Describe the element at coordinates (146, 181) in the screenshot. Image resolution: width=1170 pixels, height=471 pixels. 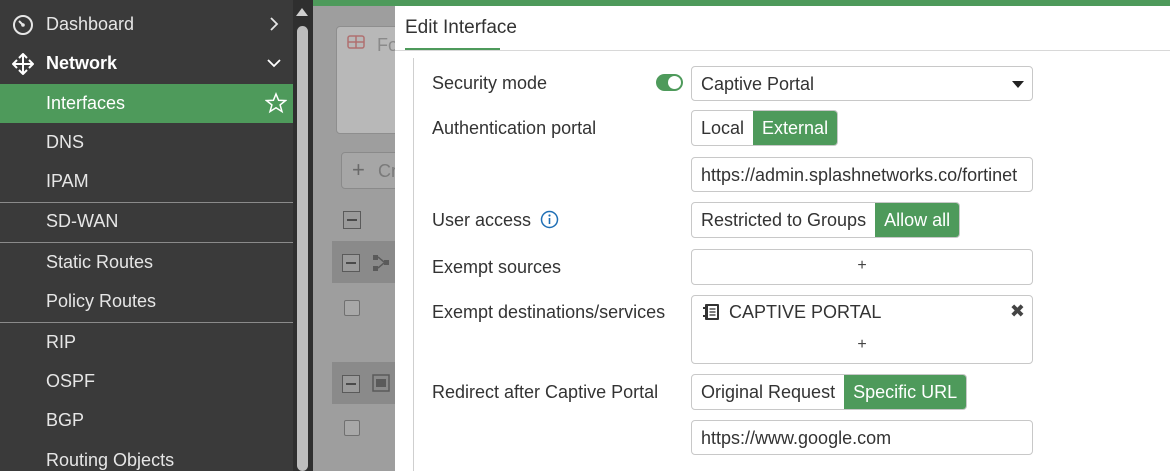
I see `sidebar-item-ipam: IPAM` at that location.